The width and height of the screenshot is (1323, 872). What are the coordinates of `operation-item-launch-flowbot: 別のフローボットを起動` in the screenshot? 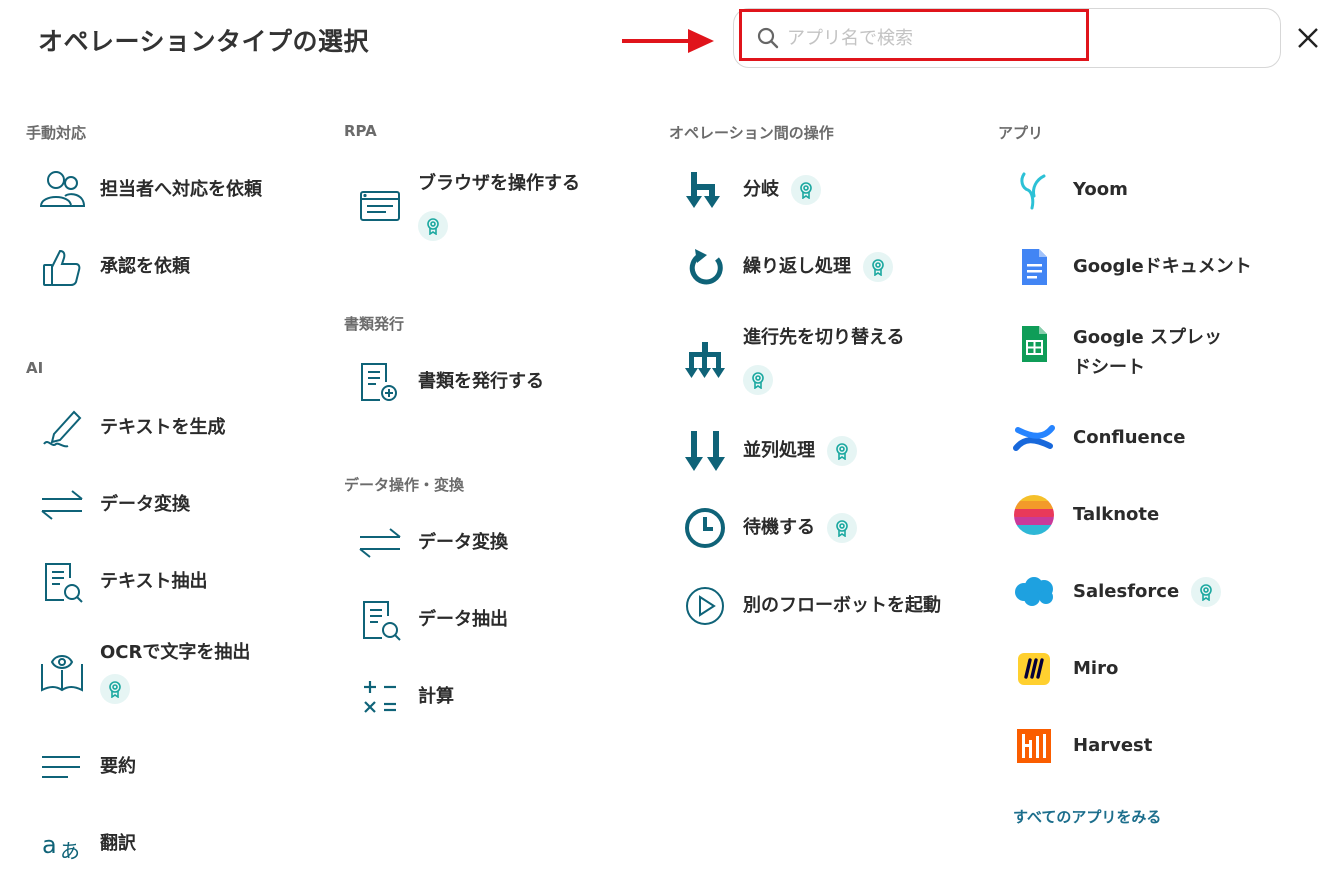 It's located at (811, 603).